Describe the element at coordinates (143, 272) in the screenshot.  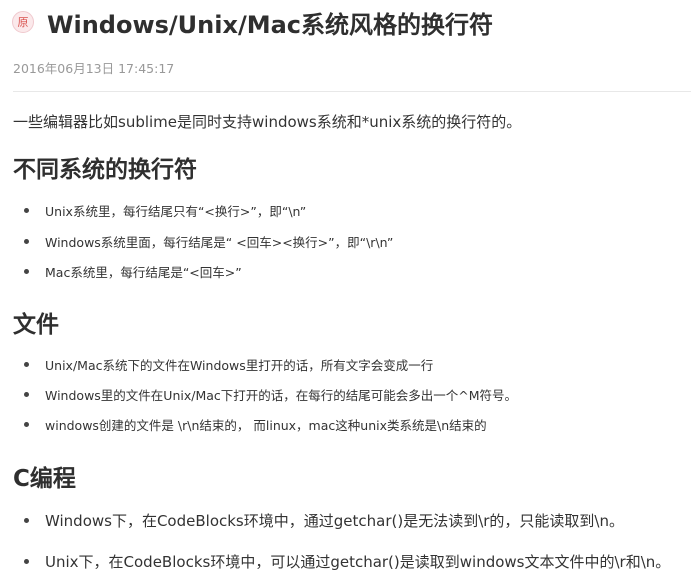
I see `list-item-text: Mac系统里，每行结尾是“<回车>”` at that location.